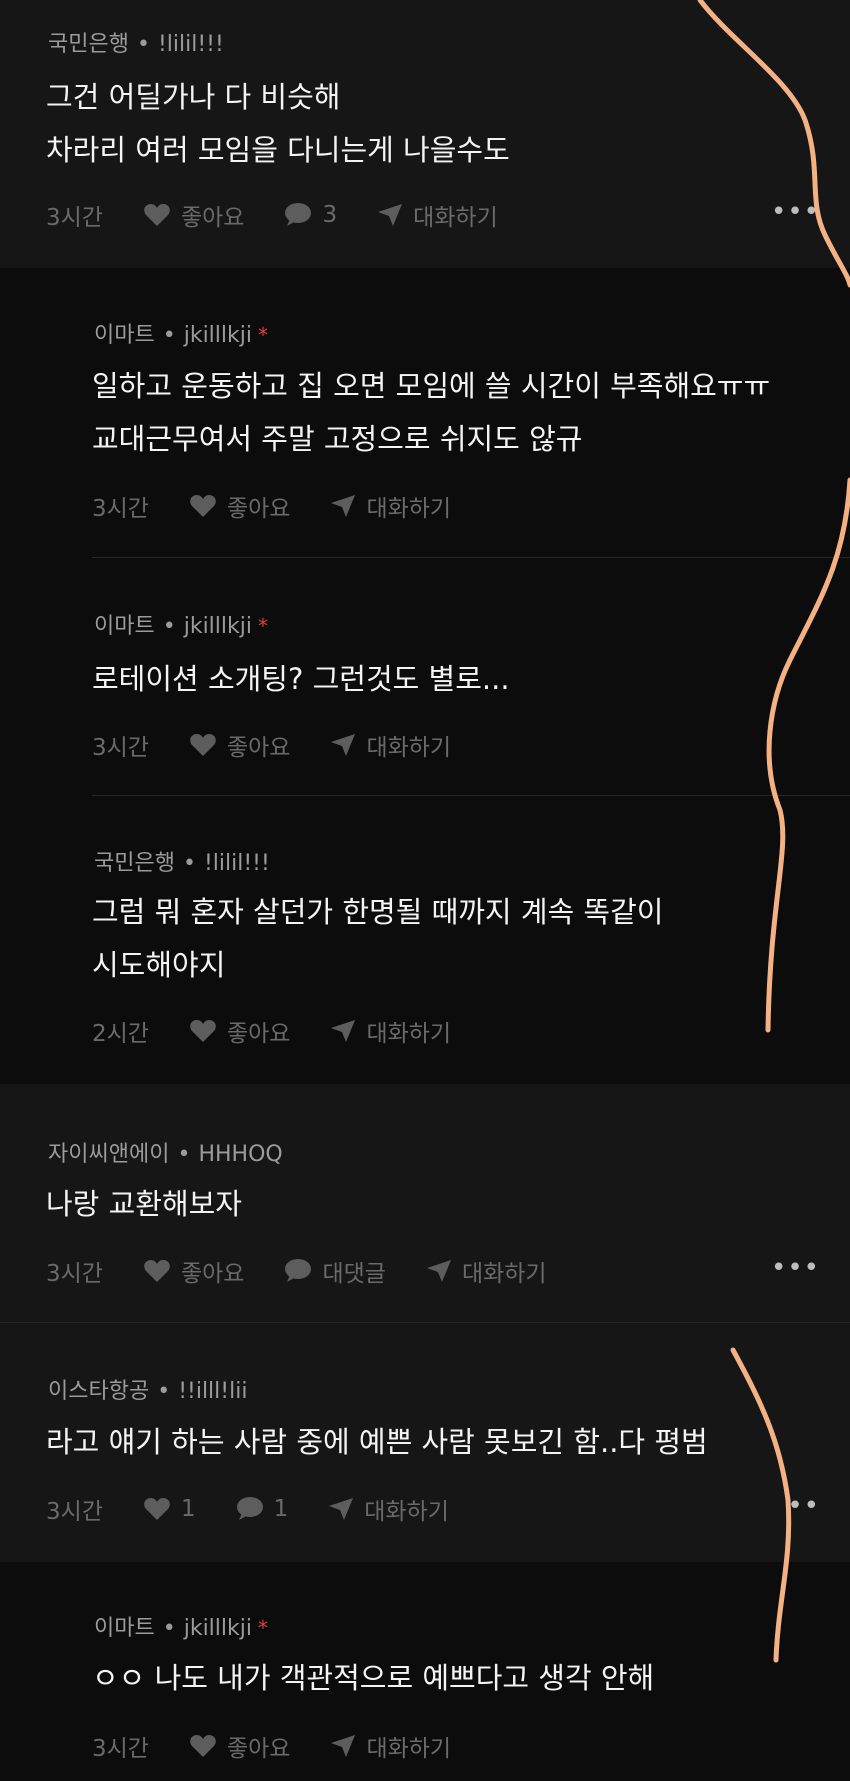 This screenshot has width=850, height=1781. I want to click on comment-actions: 3시간 좋아요 대댓글 대화하기, so click(316, 1271).